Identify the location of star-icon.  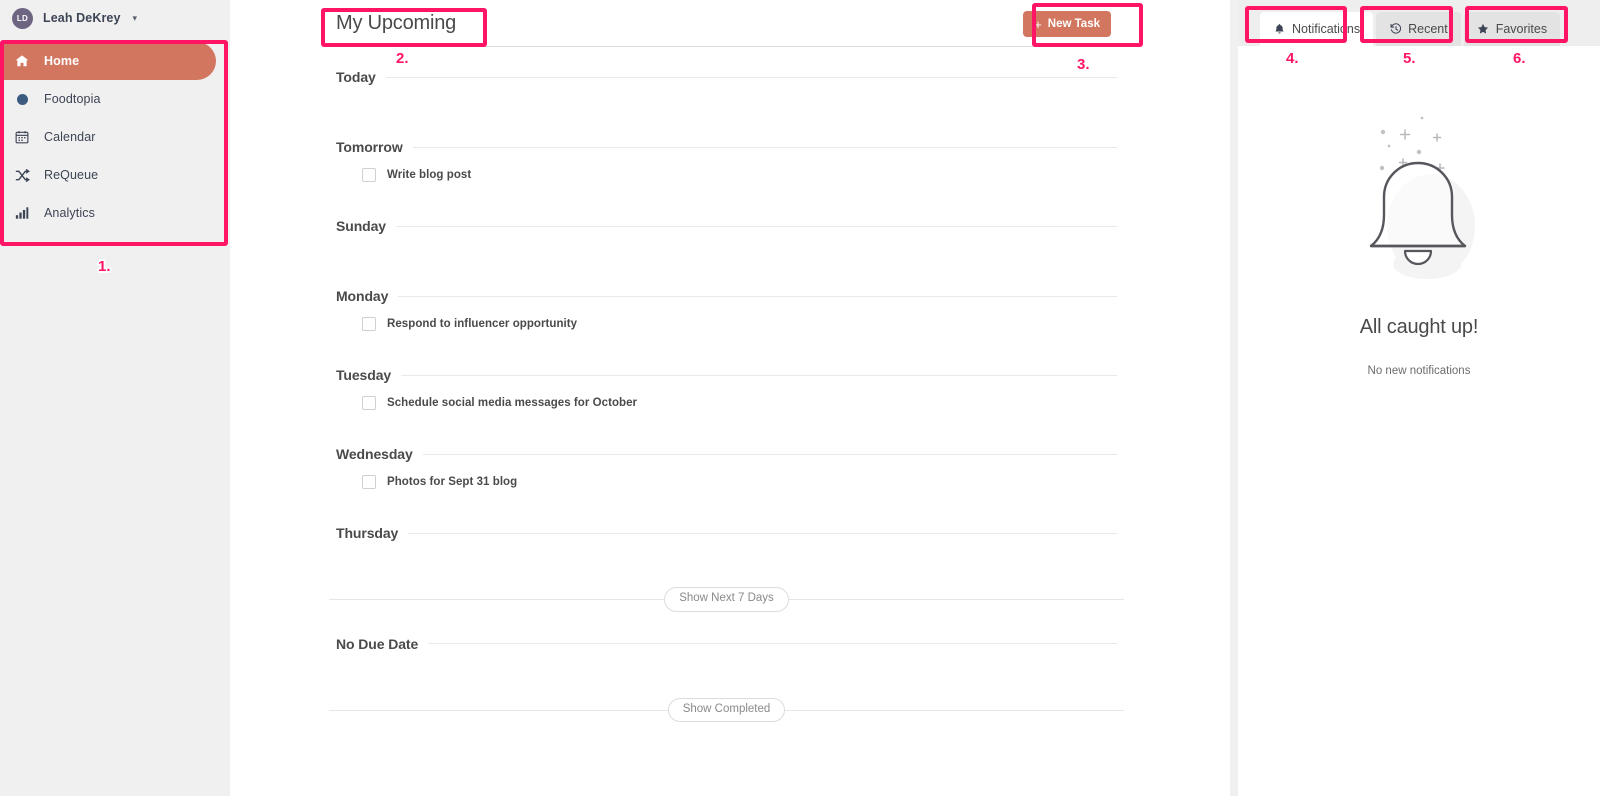
(1483, 29).